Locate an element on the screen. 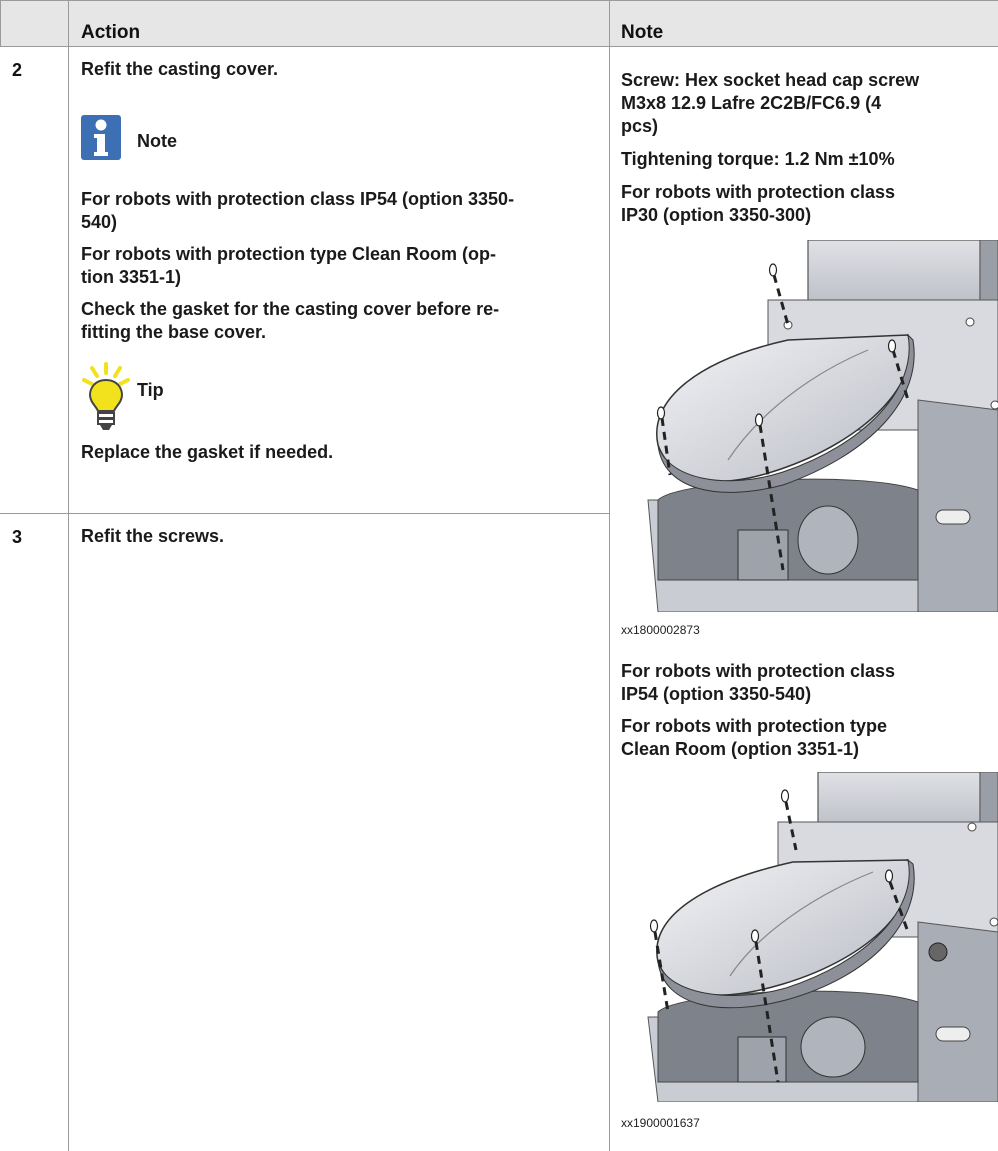 This screenshot has height=1151, width=998. screw-line-2: M3x8 12.9 Lafre 2C2B/FC6.9 (4 is located at coordinates (751, 103).